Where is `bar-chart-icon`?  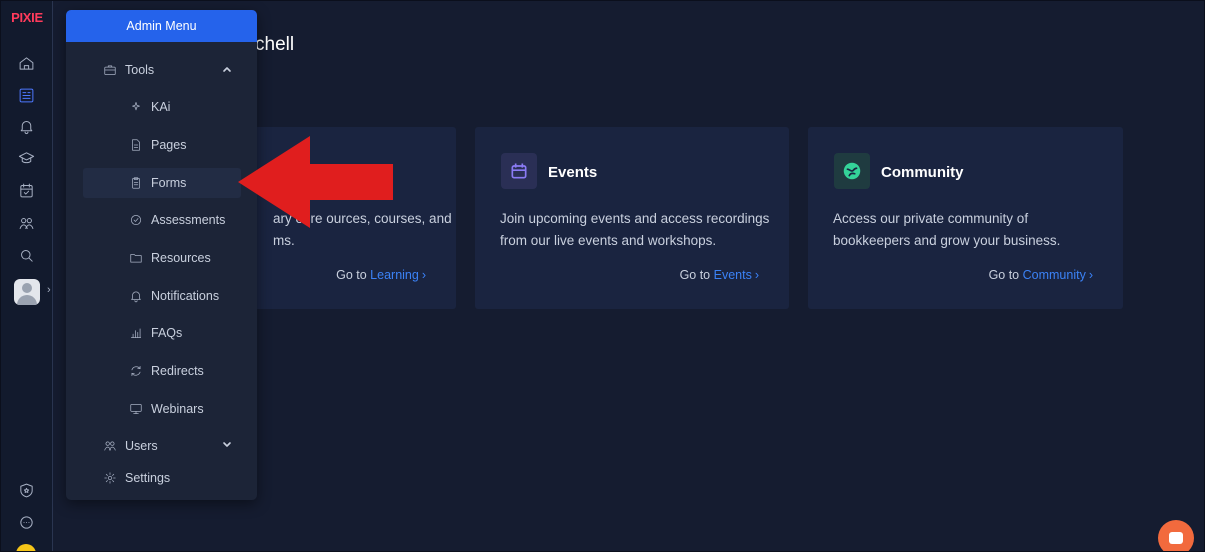
bar-chart-icon is located at coordinates (136, 333).